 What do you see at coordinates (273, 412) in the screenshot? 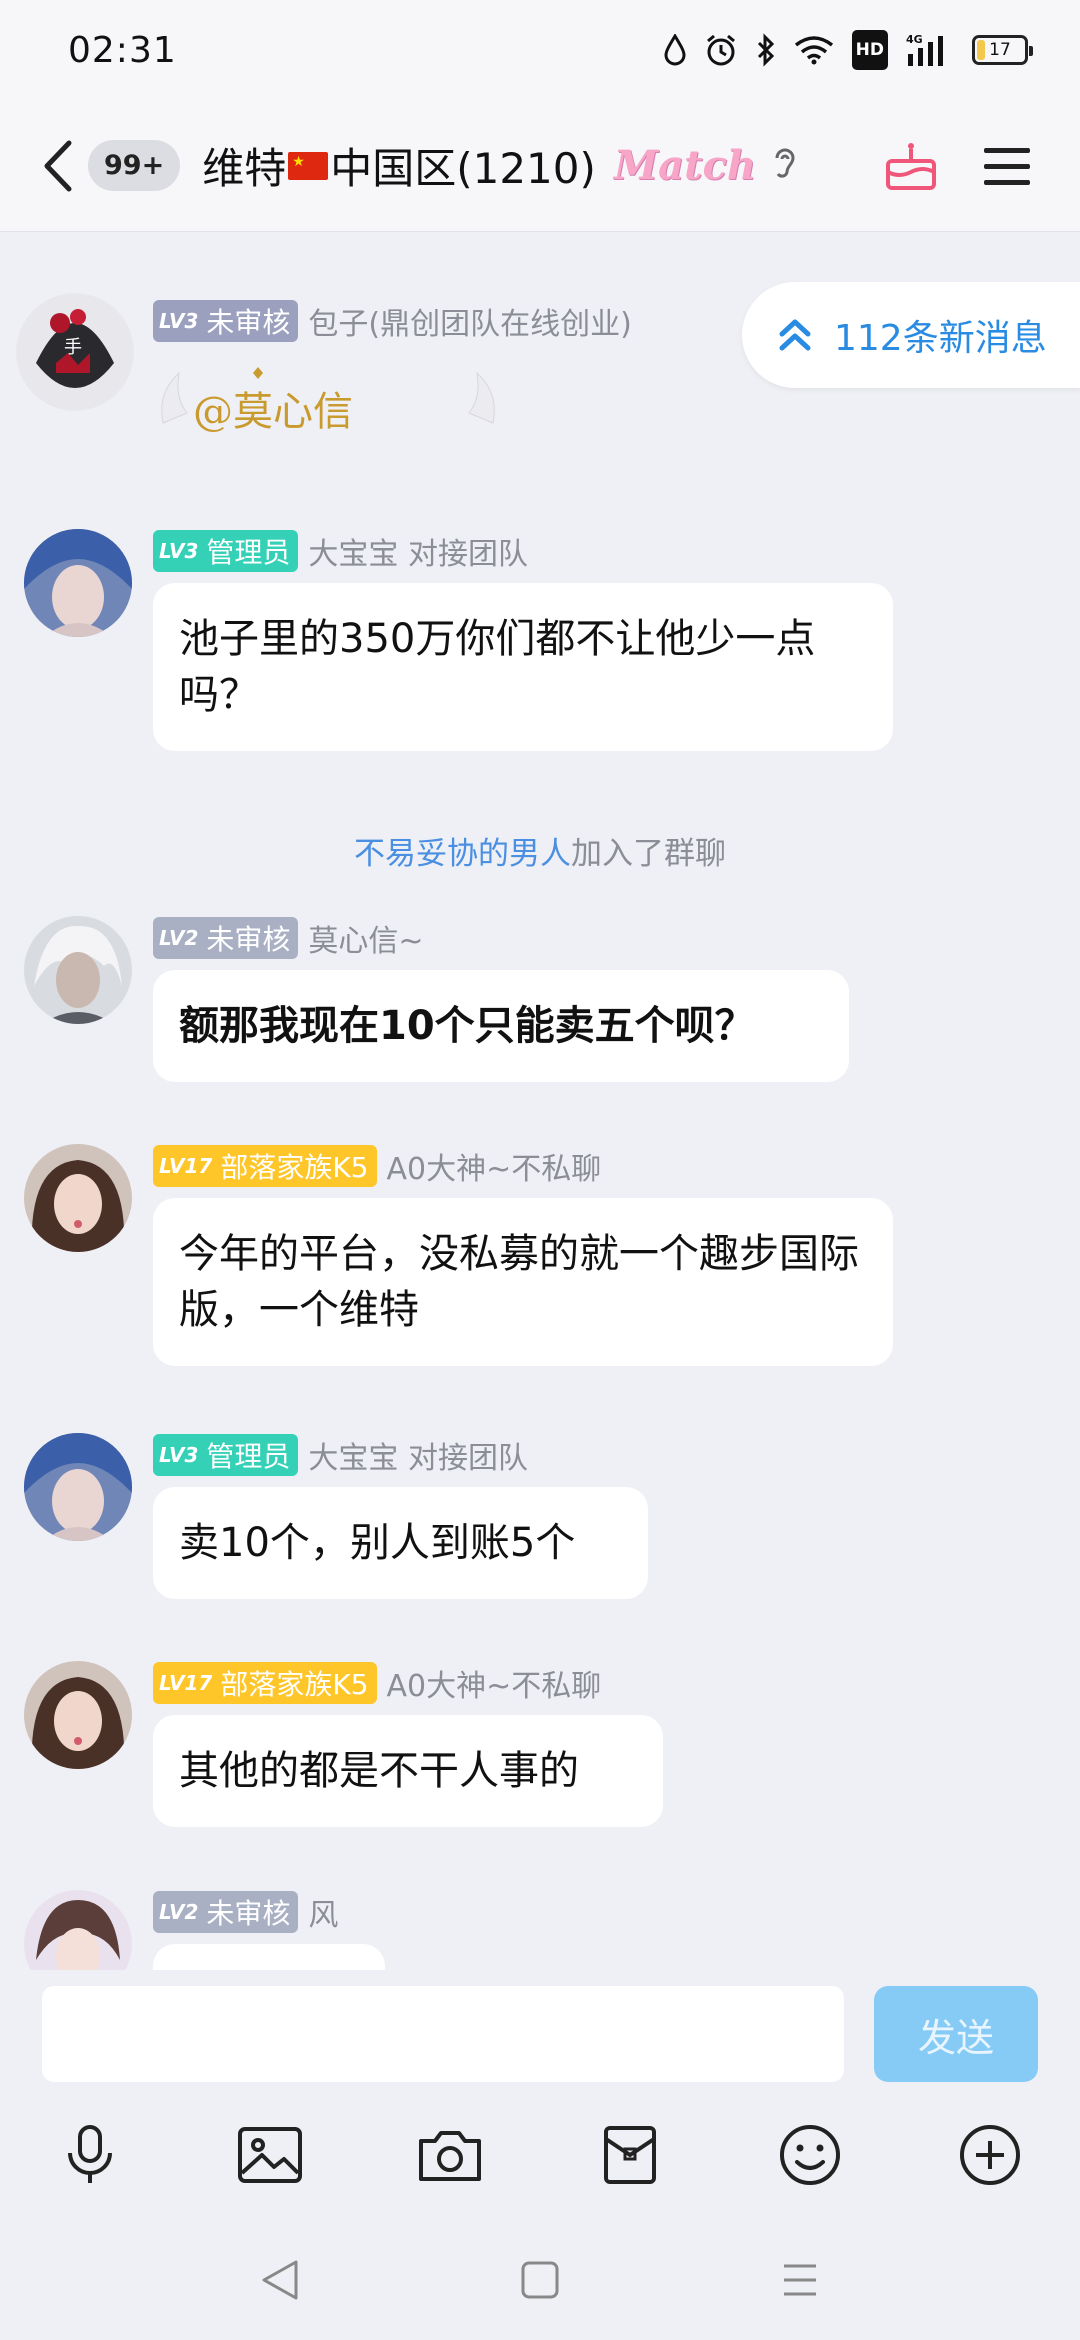
I see `sticker-text: @莫心信` at bounding box center [273, 412].